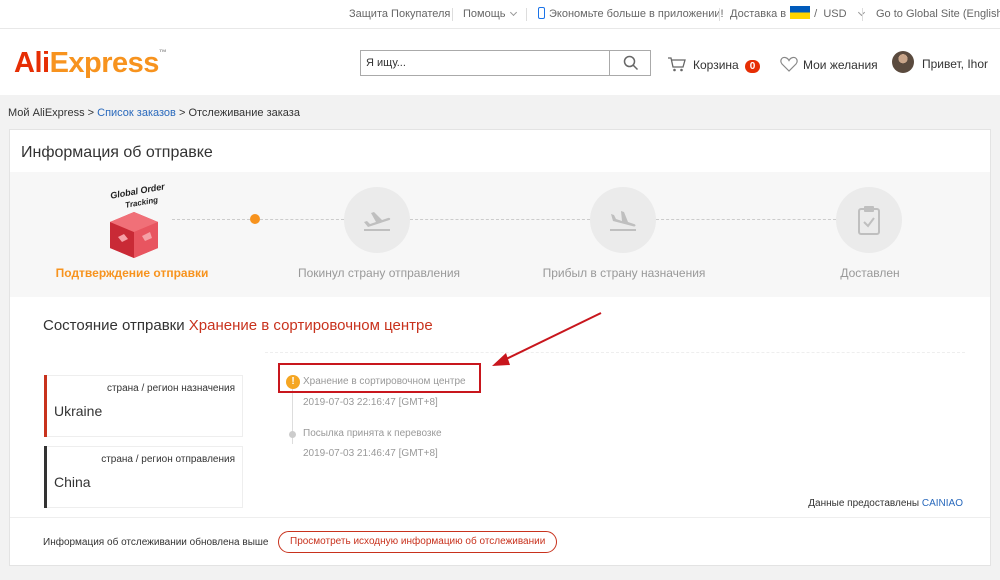  Describe the element at coordinates (840, 65) in the screenshot. I see `wishlist-label: Мои желания` at that location.